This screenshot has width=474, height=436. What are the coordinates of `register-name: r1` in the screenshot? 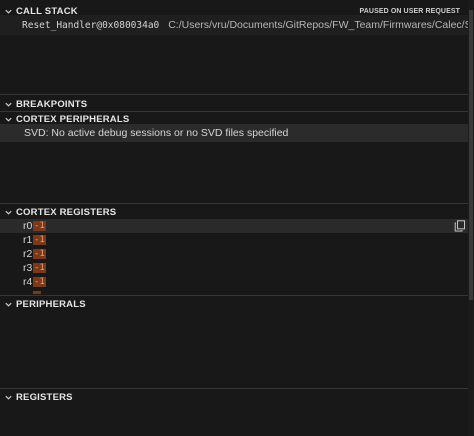 It's located at (28, 240).